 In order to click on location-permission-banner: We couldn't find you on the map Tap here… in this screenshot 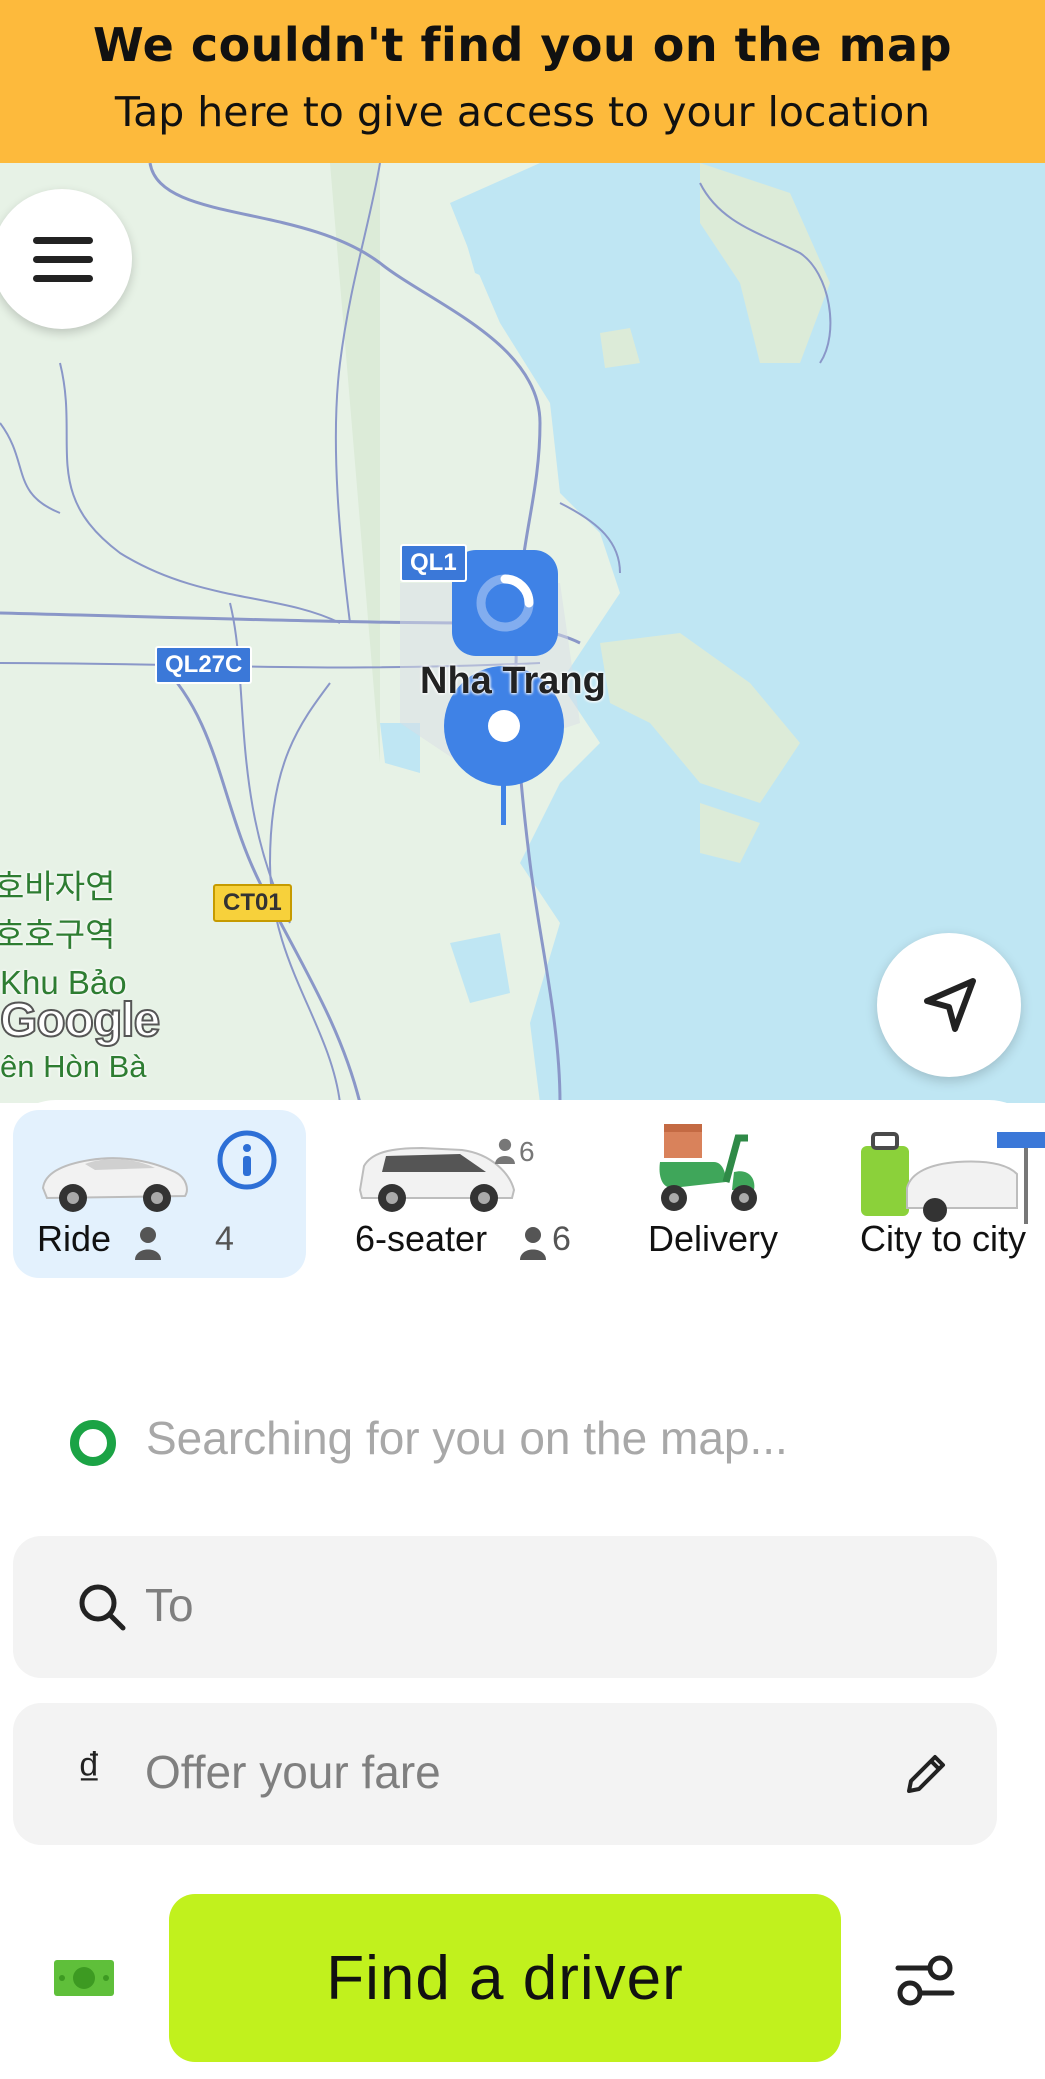, I will do `click(522, 81)`.